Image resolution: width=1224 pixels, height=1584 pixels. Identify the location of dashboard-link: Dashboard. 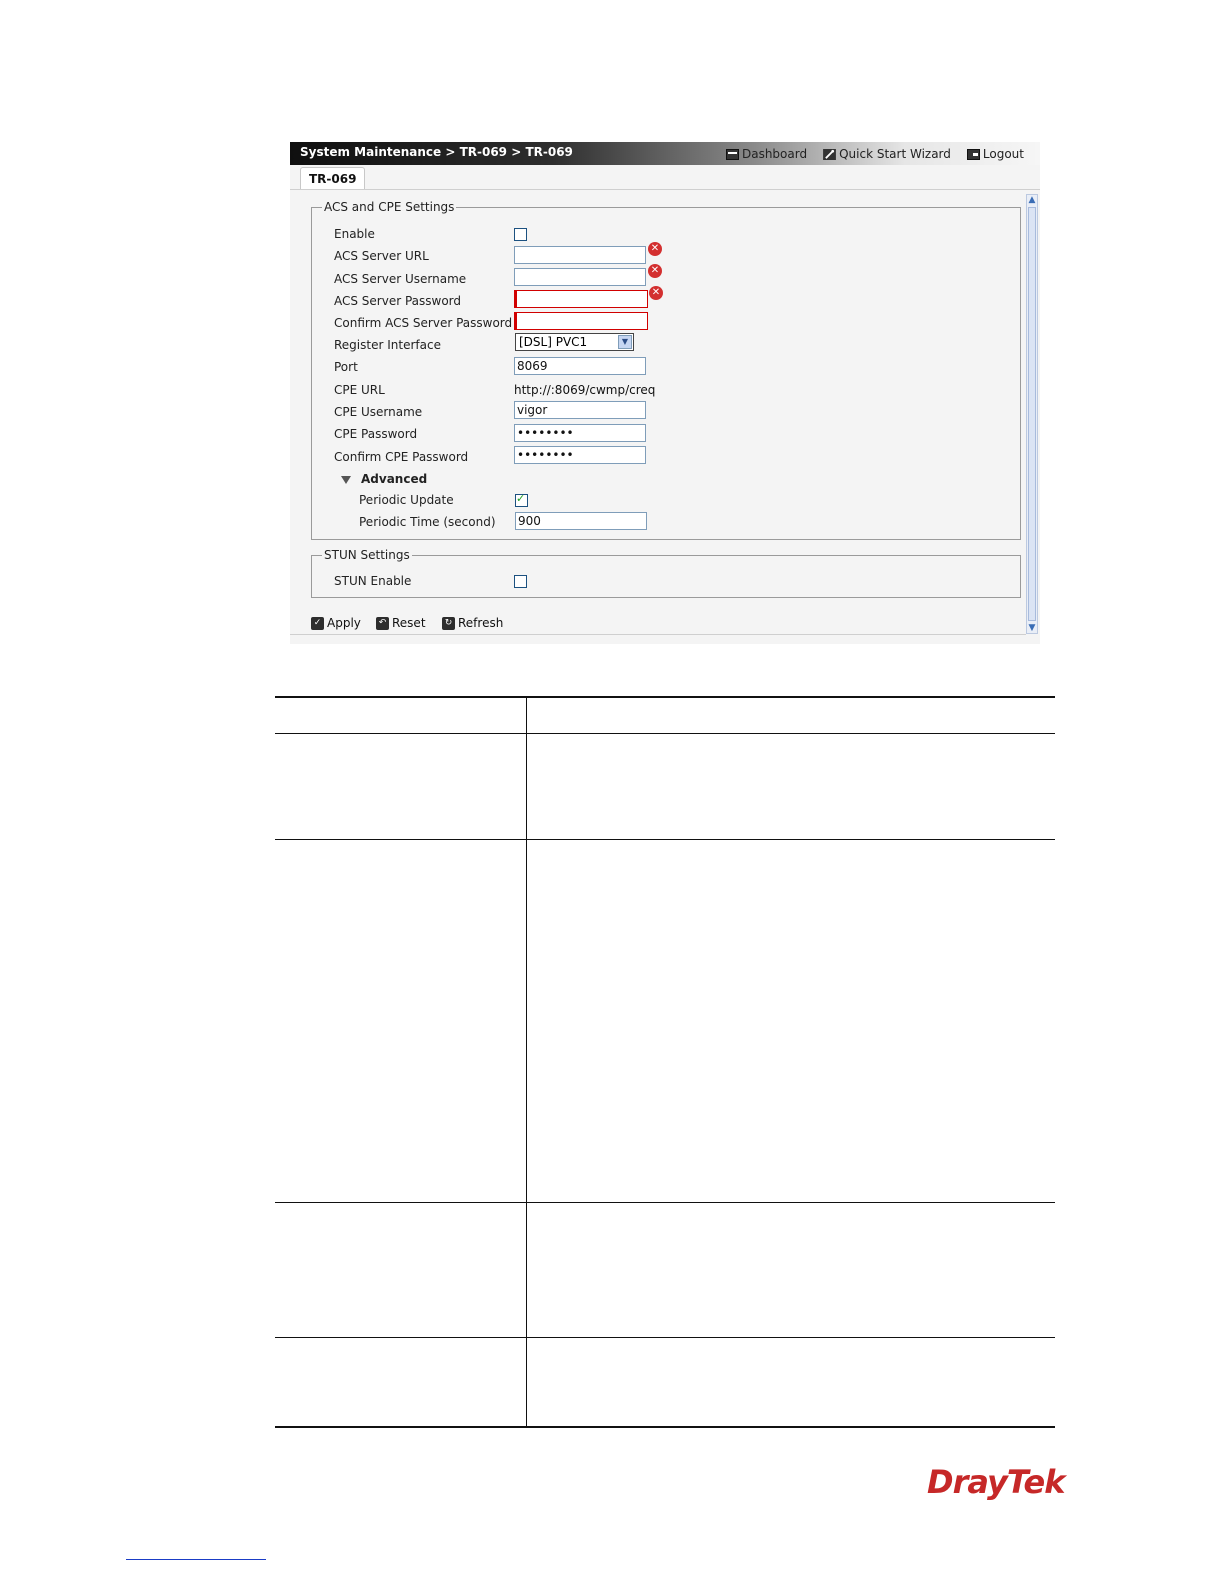
(766, 154).